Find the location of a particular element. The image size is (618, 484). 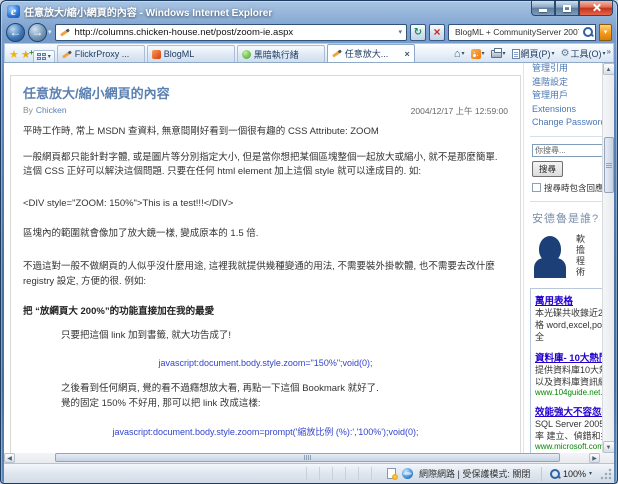

close-tab-icon: × is located at coordinates (407, 54).